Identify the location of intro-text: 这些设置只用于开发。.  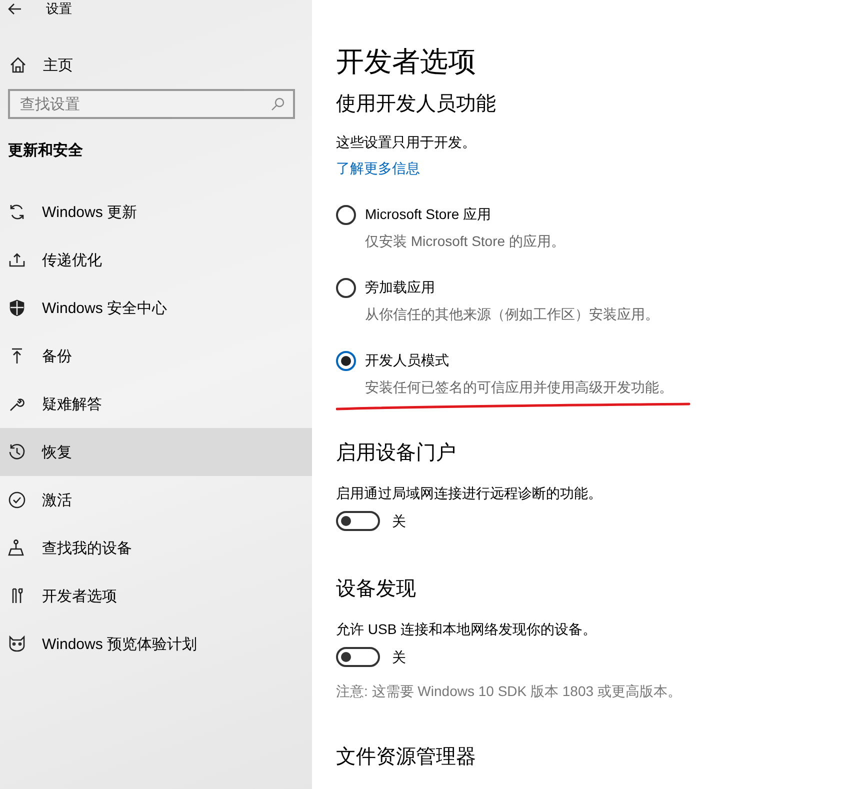
(406, 142).